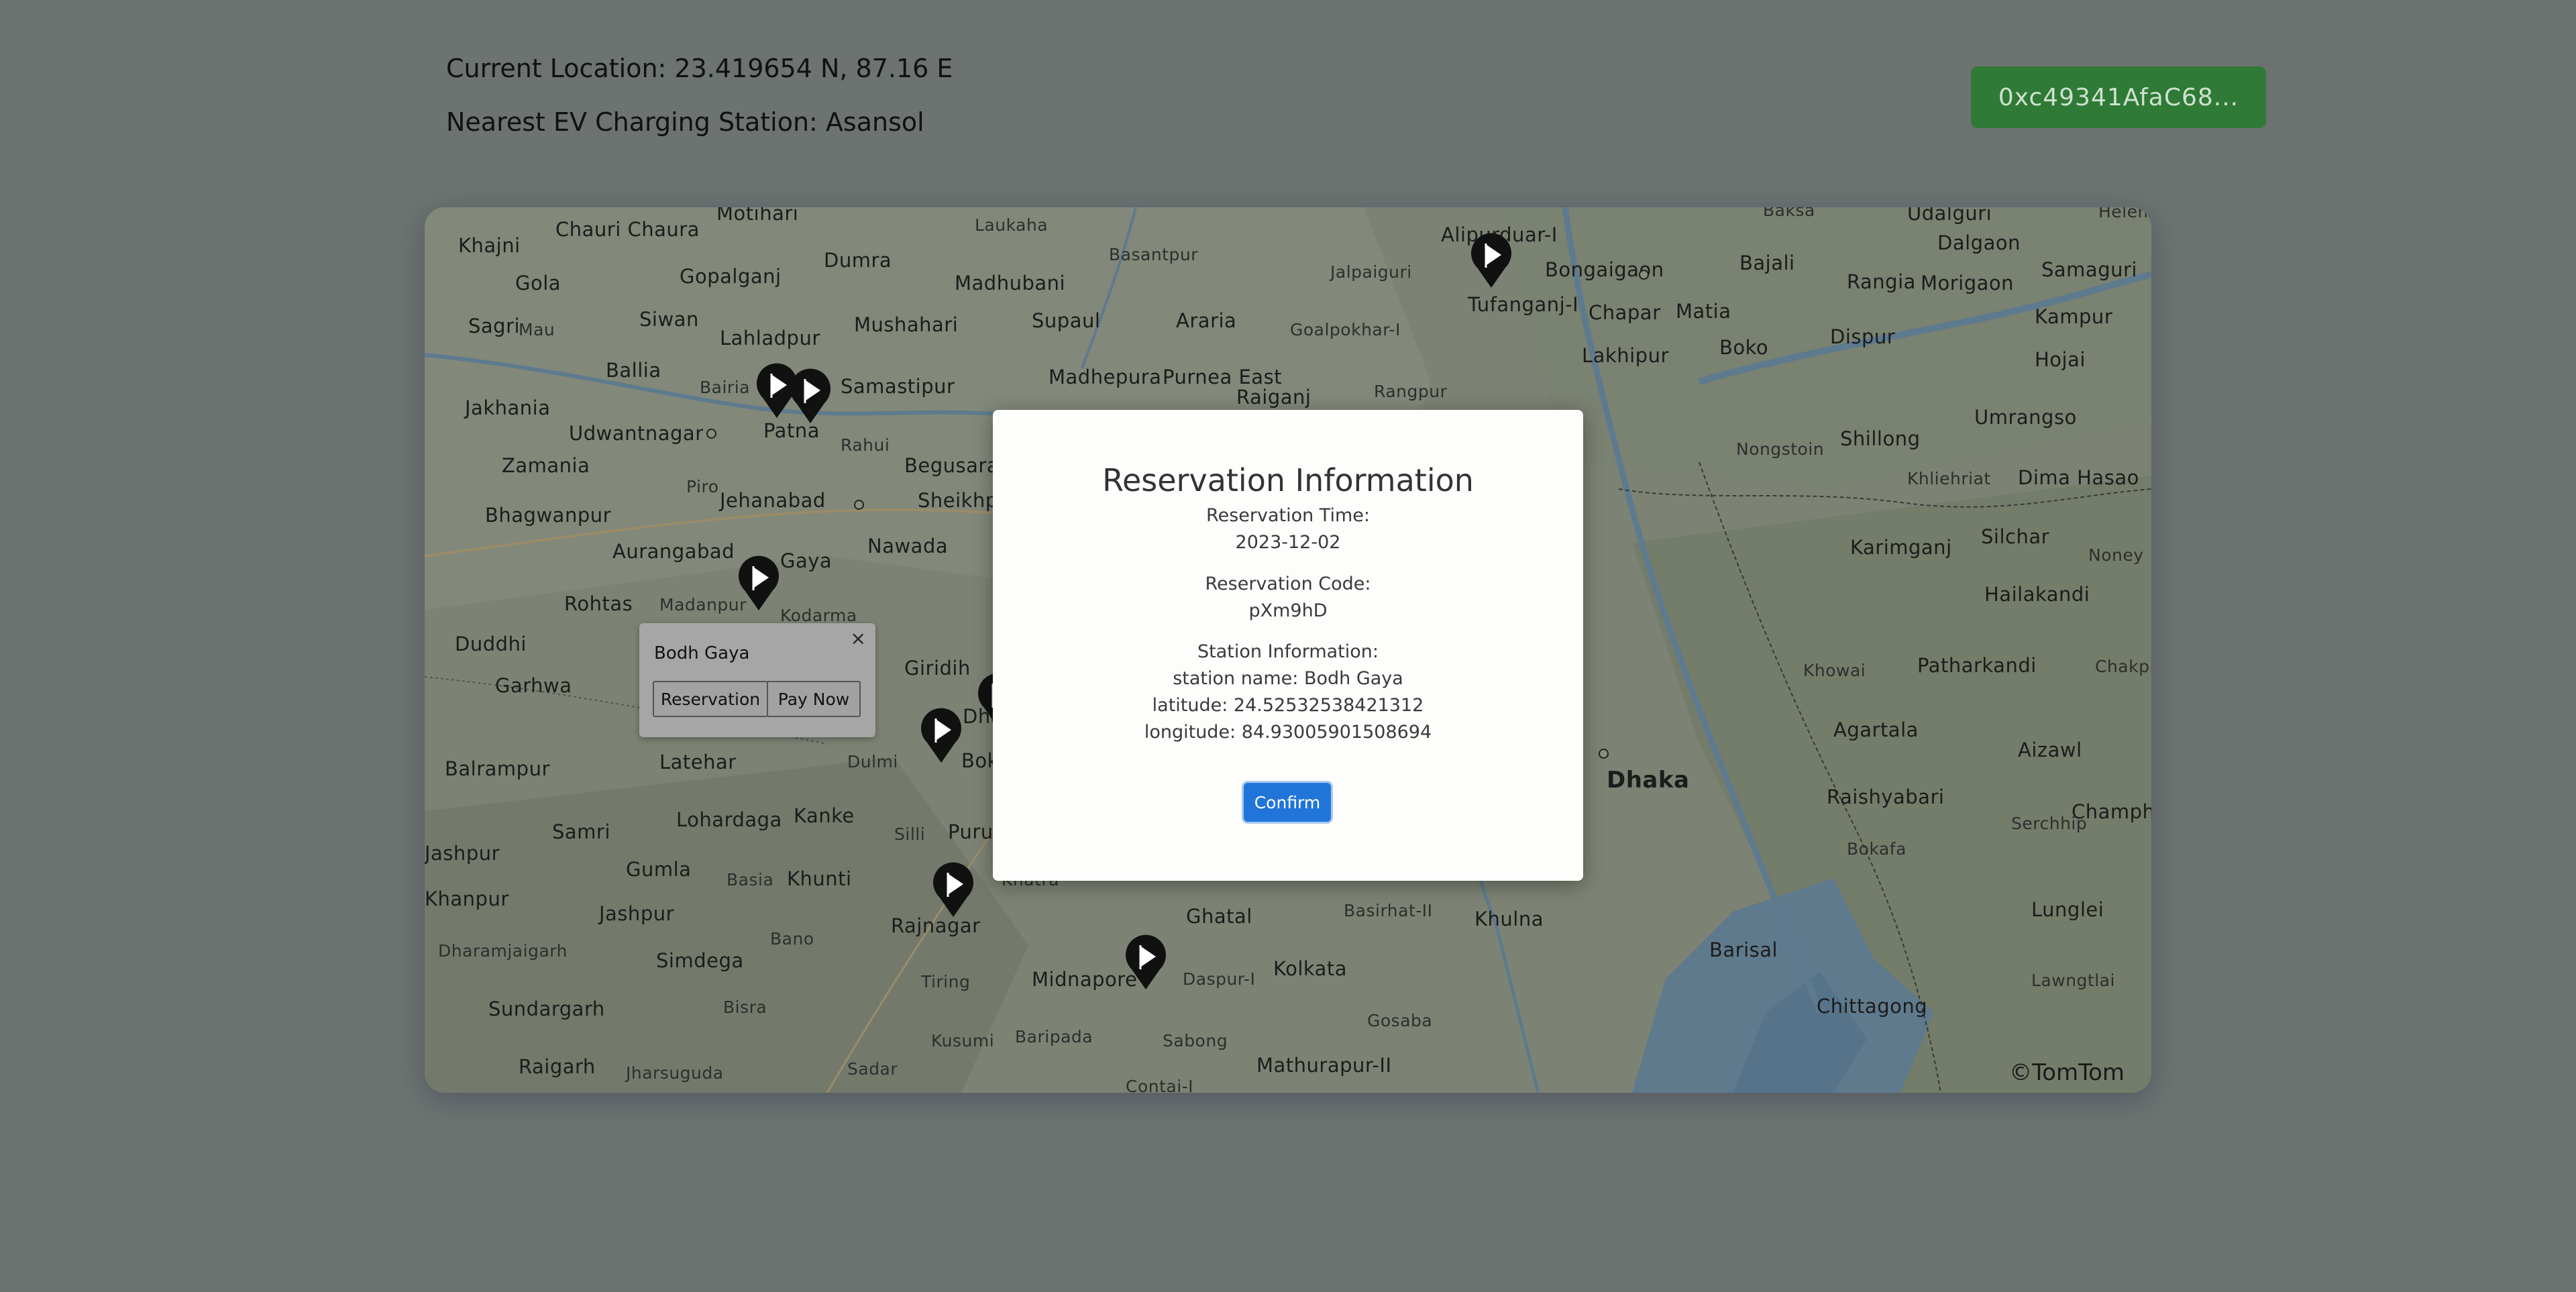 The height and width of the screenshot is (1292, 2576). I want to click on place-label: Dulmi, so click(872, 761).